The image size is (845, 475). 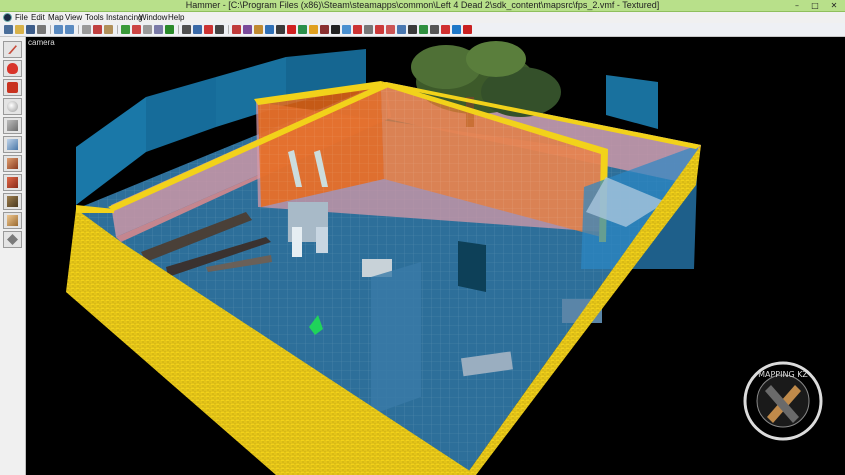 What do you see at coordinates (19, 29) in the screenshot?
I see `open-icon` at bounding box center [19, 29].